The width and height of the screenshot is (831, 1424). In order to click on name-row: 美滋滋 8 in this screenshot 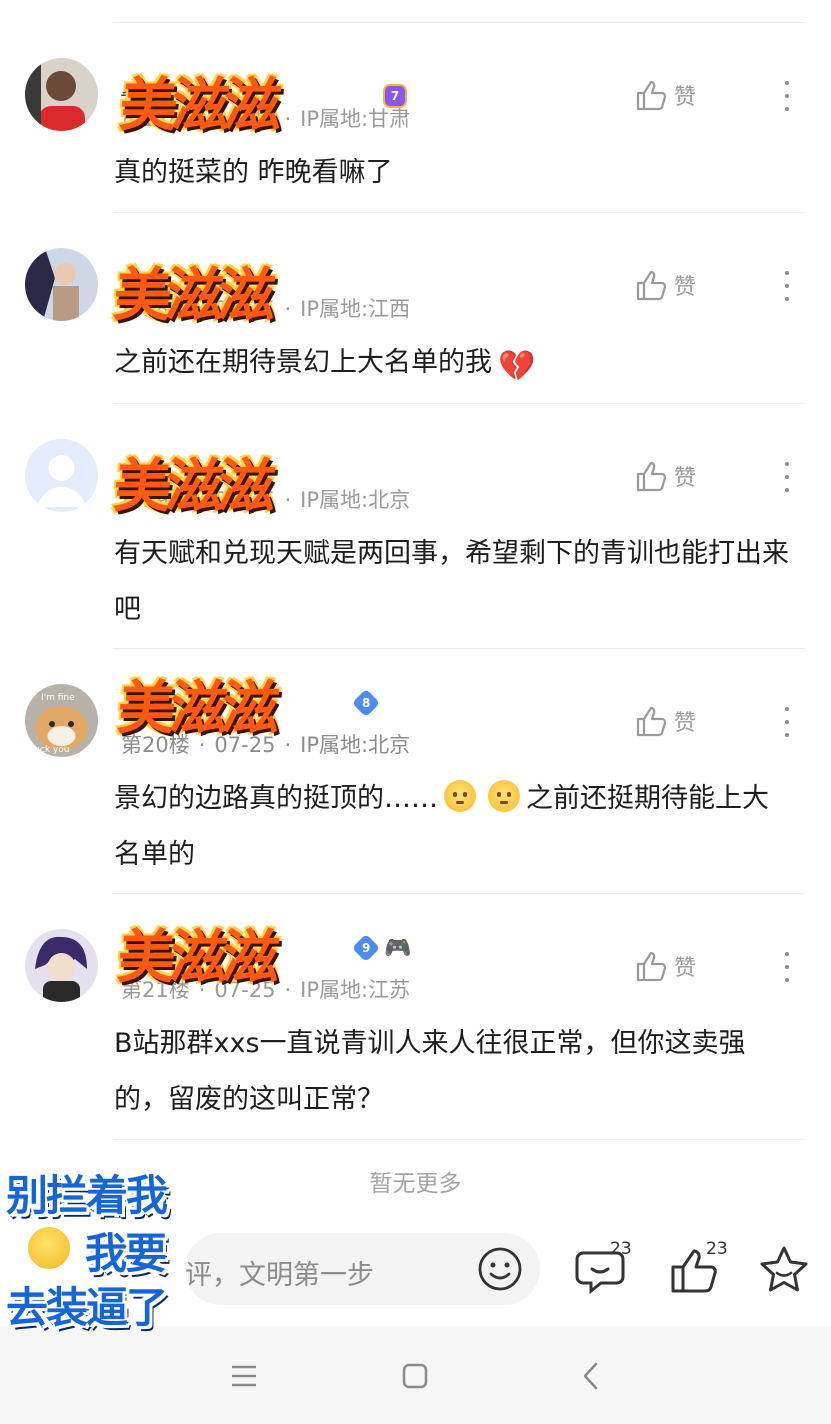, I will do `click(248, 708)`.